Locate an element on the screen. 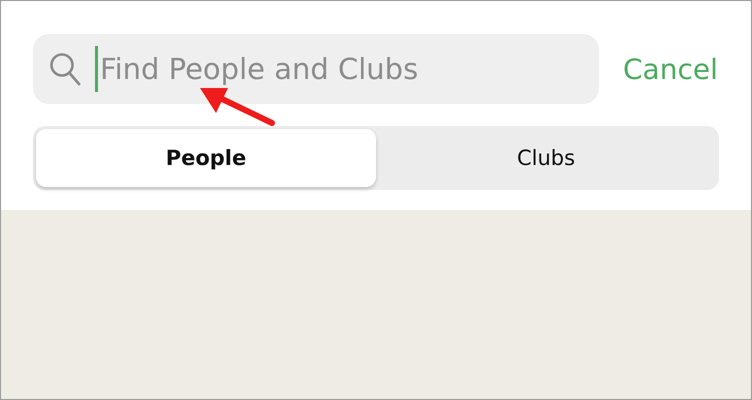  search-field: Find People and Clubs is located at coordinates (339, 69).